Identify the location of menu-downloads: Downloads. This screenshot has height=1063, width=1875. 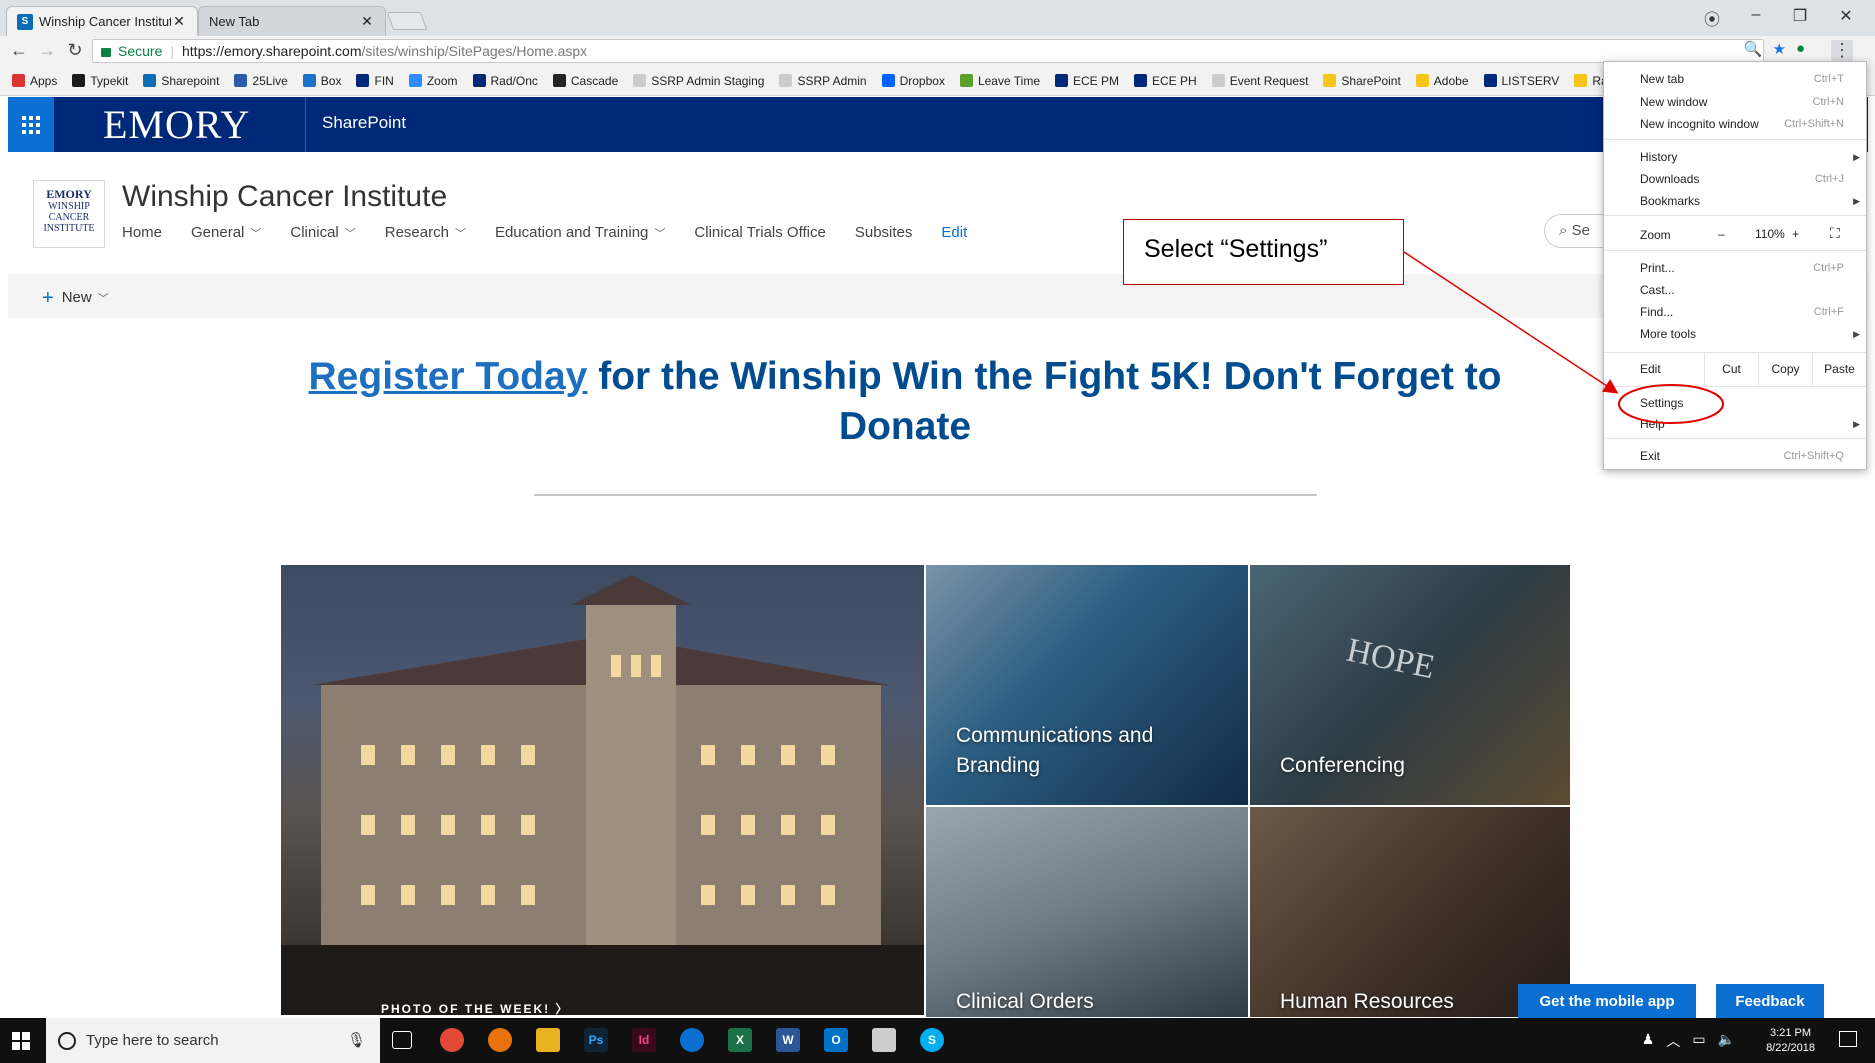
(1669, 179).